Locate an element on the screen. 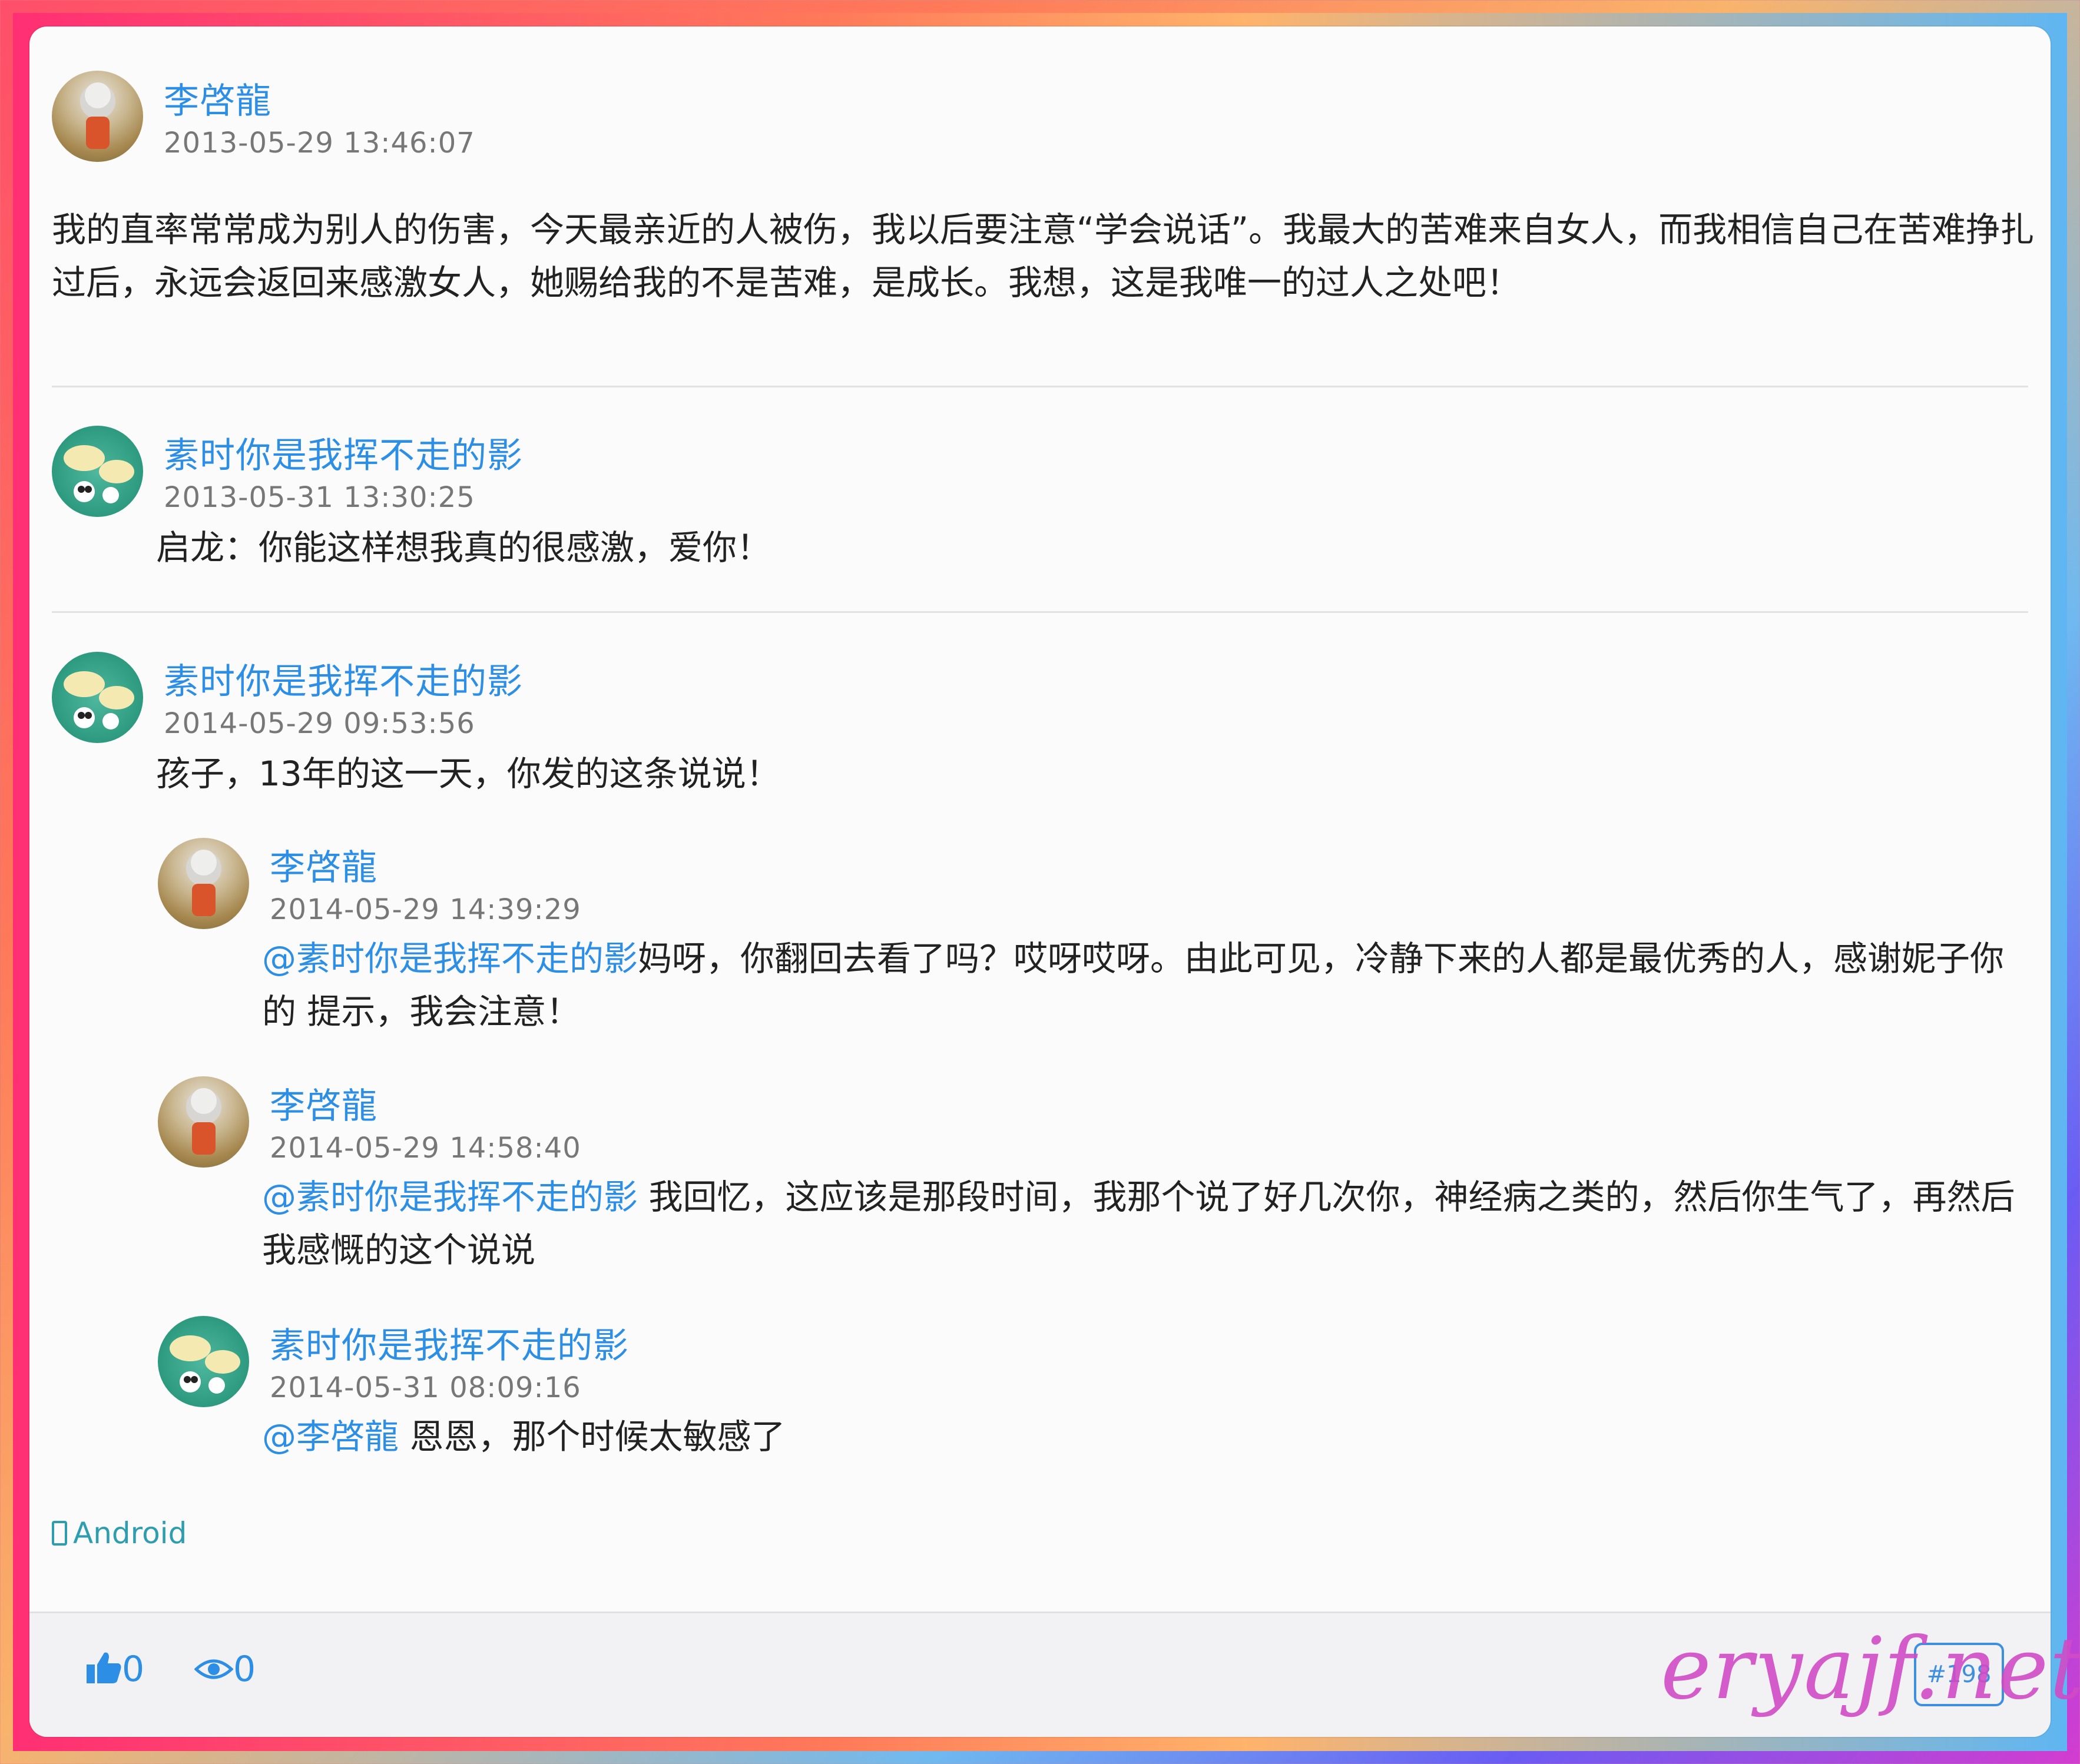 The image size is (2080, 1764). source-label: Android is located at coordinates (119, 1533).